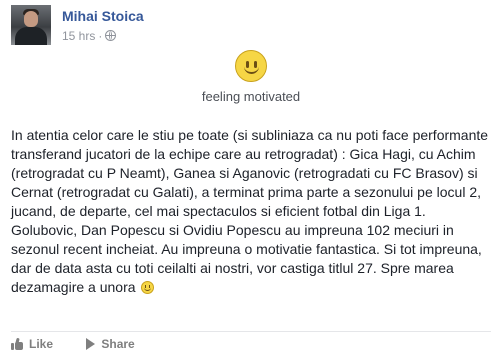 This screenshot has width=502, height=353. I want to click on like-label: Like, so click(41, 344).